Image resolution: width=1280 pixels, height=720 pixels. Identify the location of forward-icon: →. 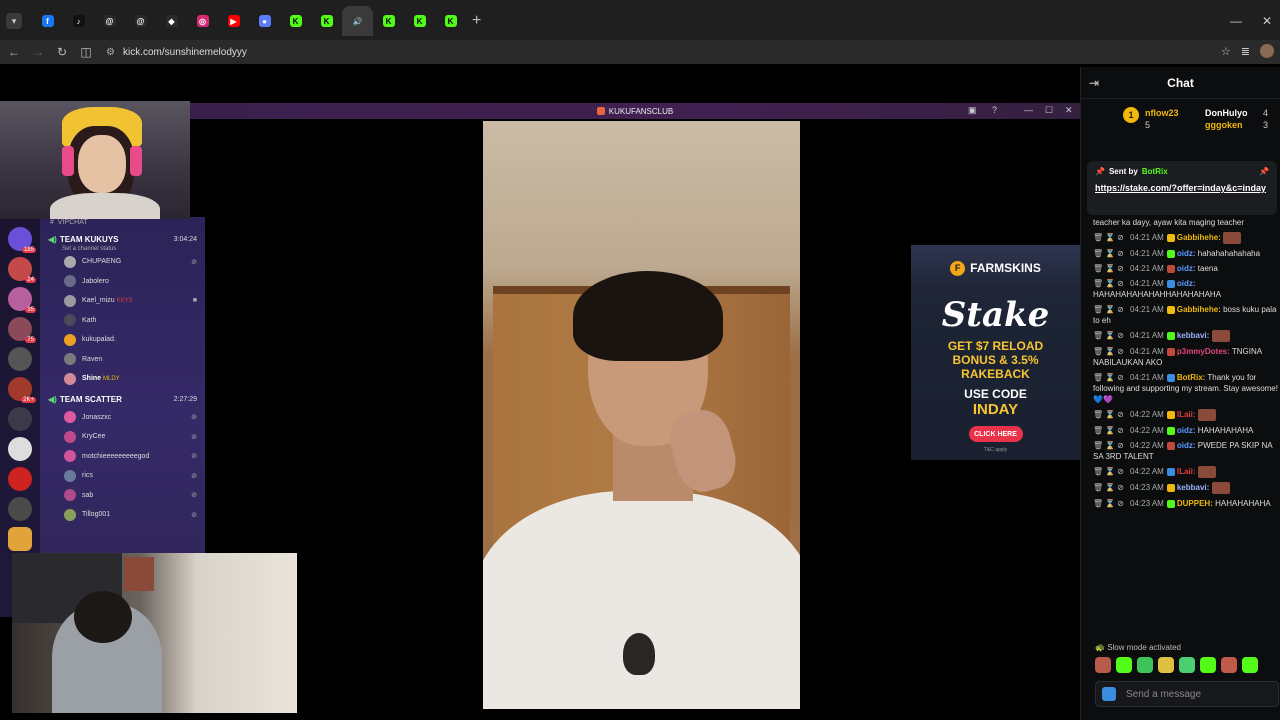
(38, 52).